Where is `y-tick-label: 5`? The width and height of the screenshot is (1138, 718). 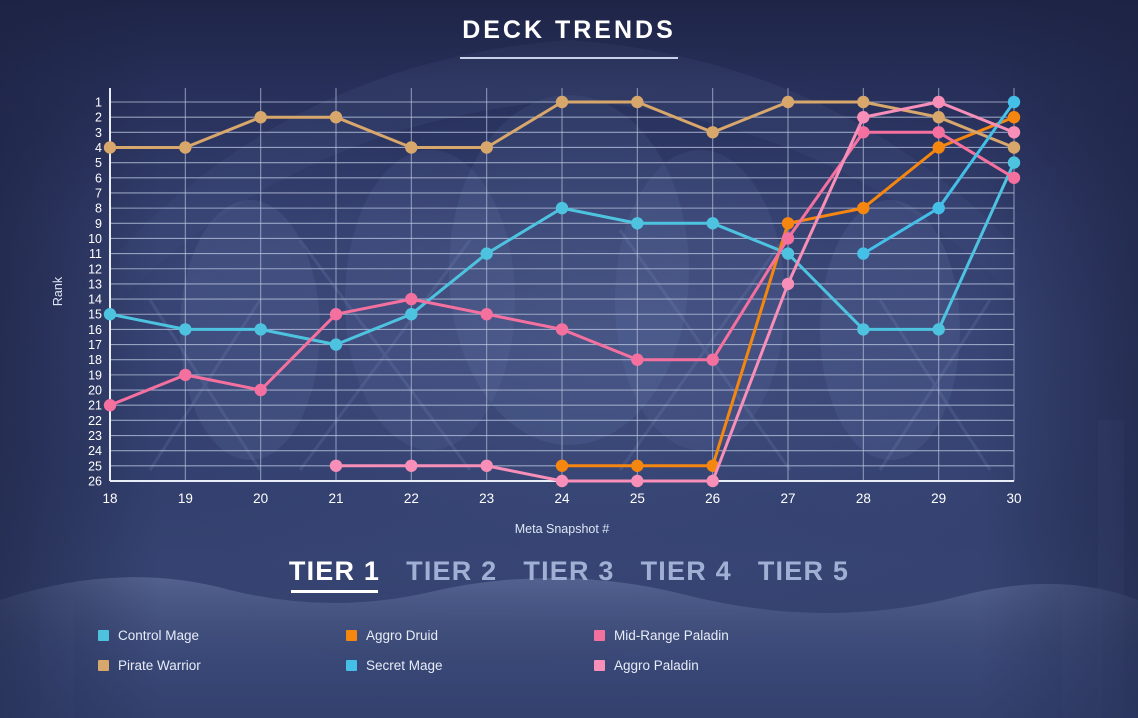
y-tick-label: 5 is located at coordinates (98, 163).